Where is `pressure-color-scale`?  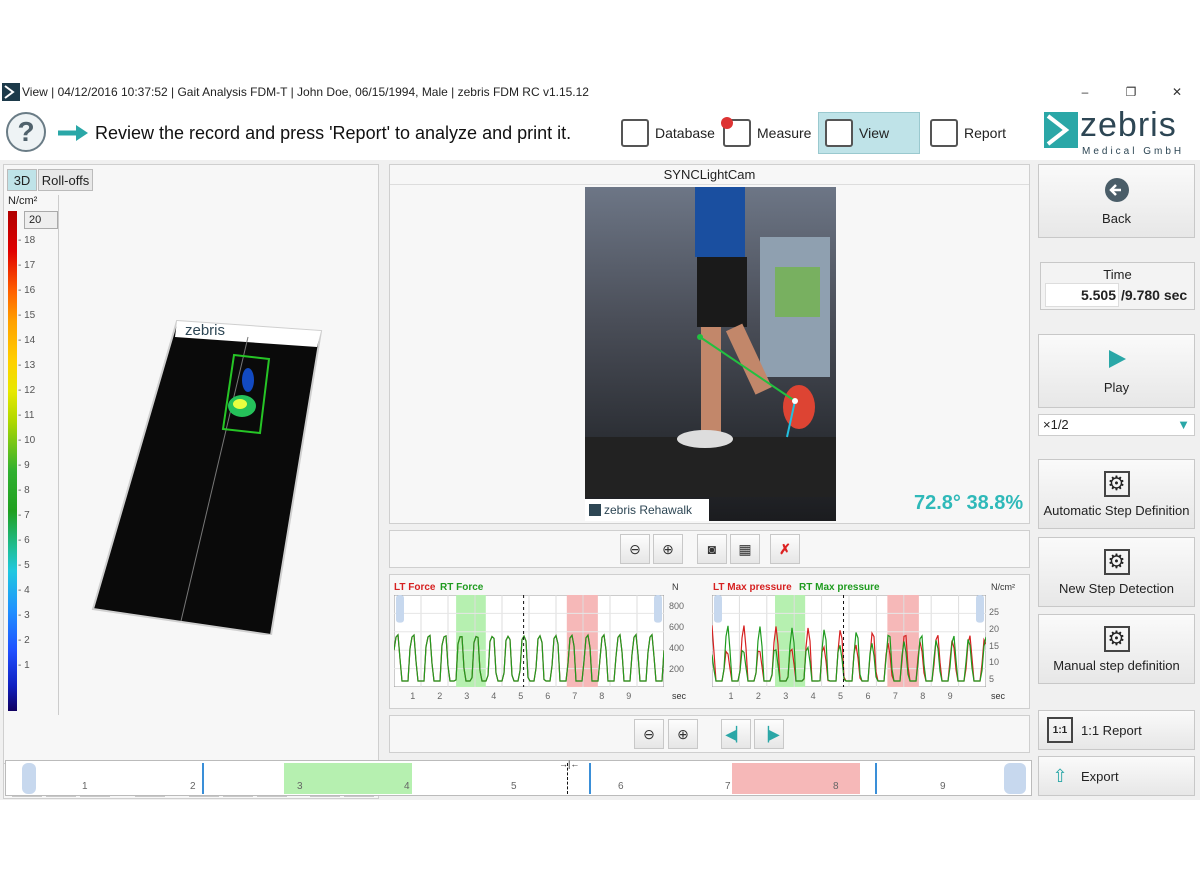 pressure-color-scale is located at coordinates (12, 461).